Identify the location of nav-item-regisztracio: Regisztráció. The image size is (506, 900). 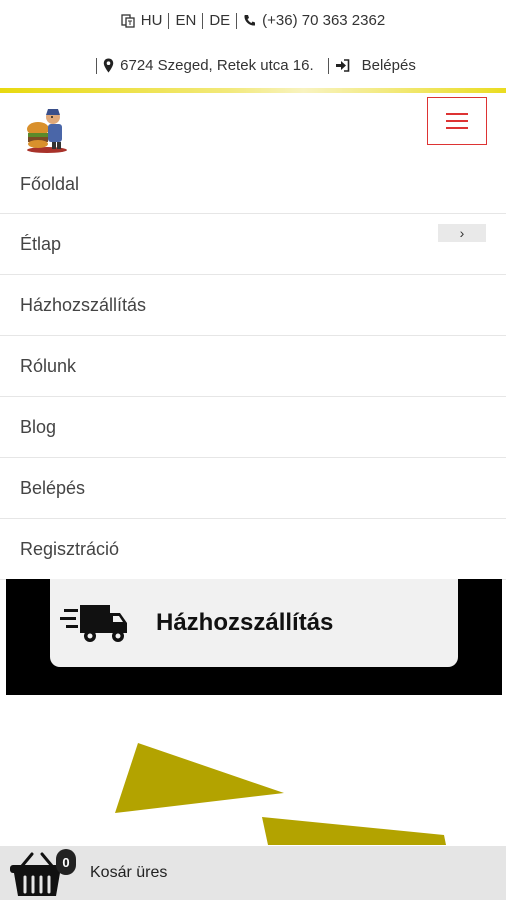
(253, 549).